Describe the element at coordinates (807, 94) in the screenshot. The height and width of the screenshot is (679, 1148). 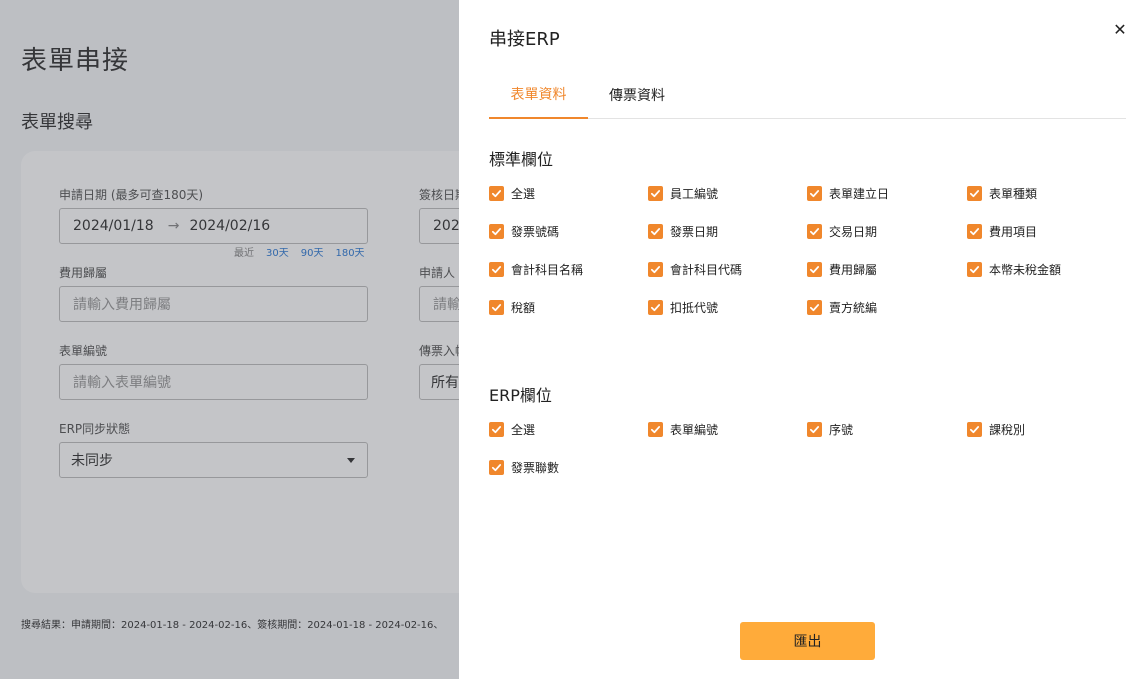
I see `tab-bar: 表單資料 傳票資料` at that location.